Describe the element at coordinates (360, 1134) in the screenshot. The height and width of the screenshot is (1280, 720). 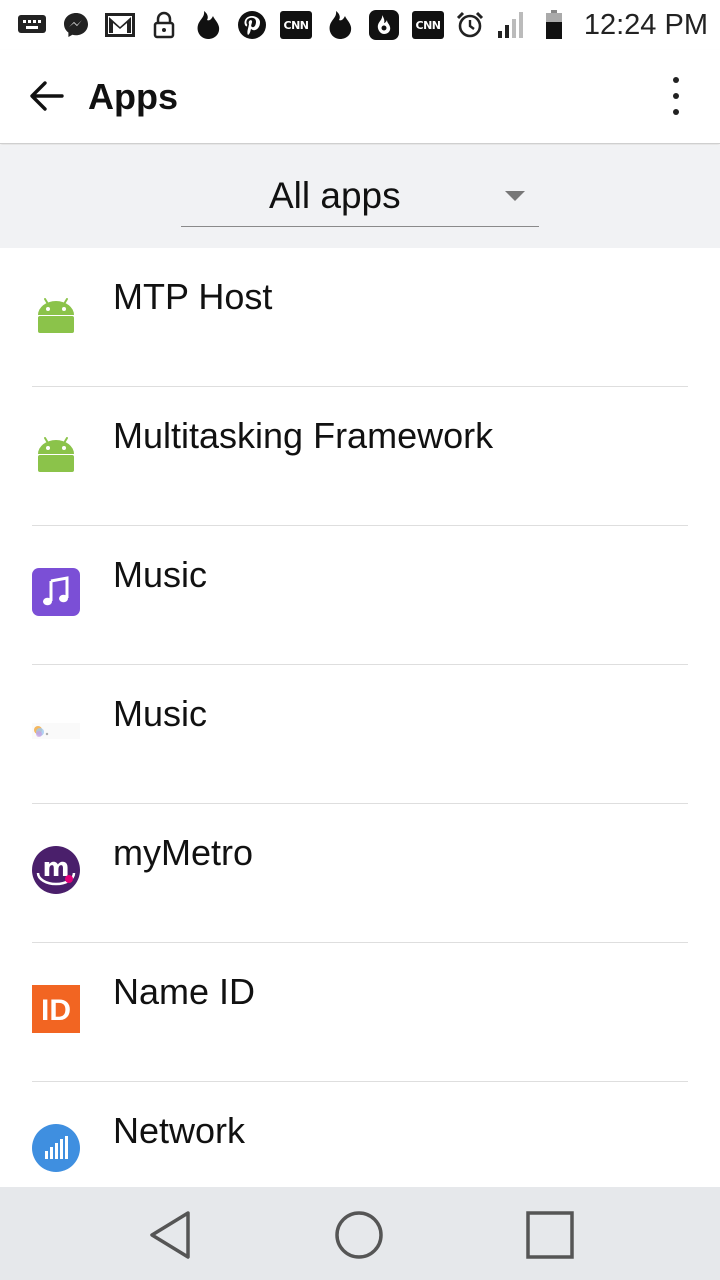
I see `list-item: Network` at that location.